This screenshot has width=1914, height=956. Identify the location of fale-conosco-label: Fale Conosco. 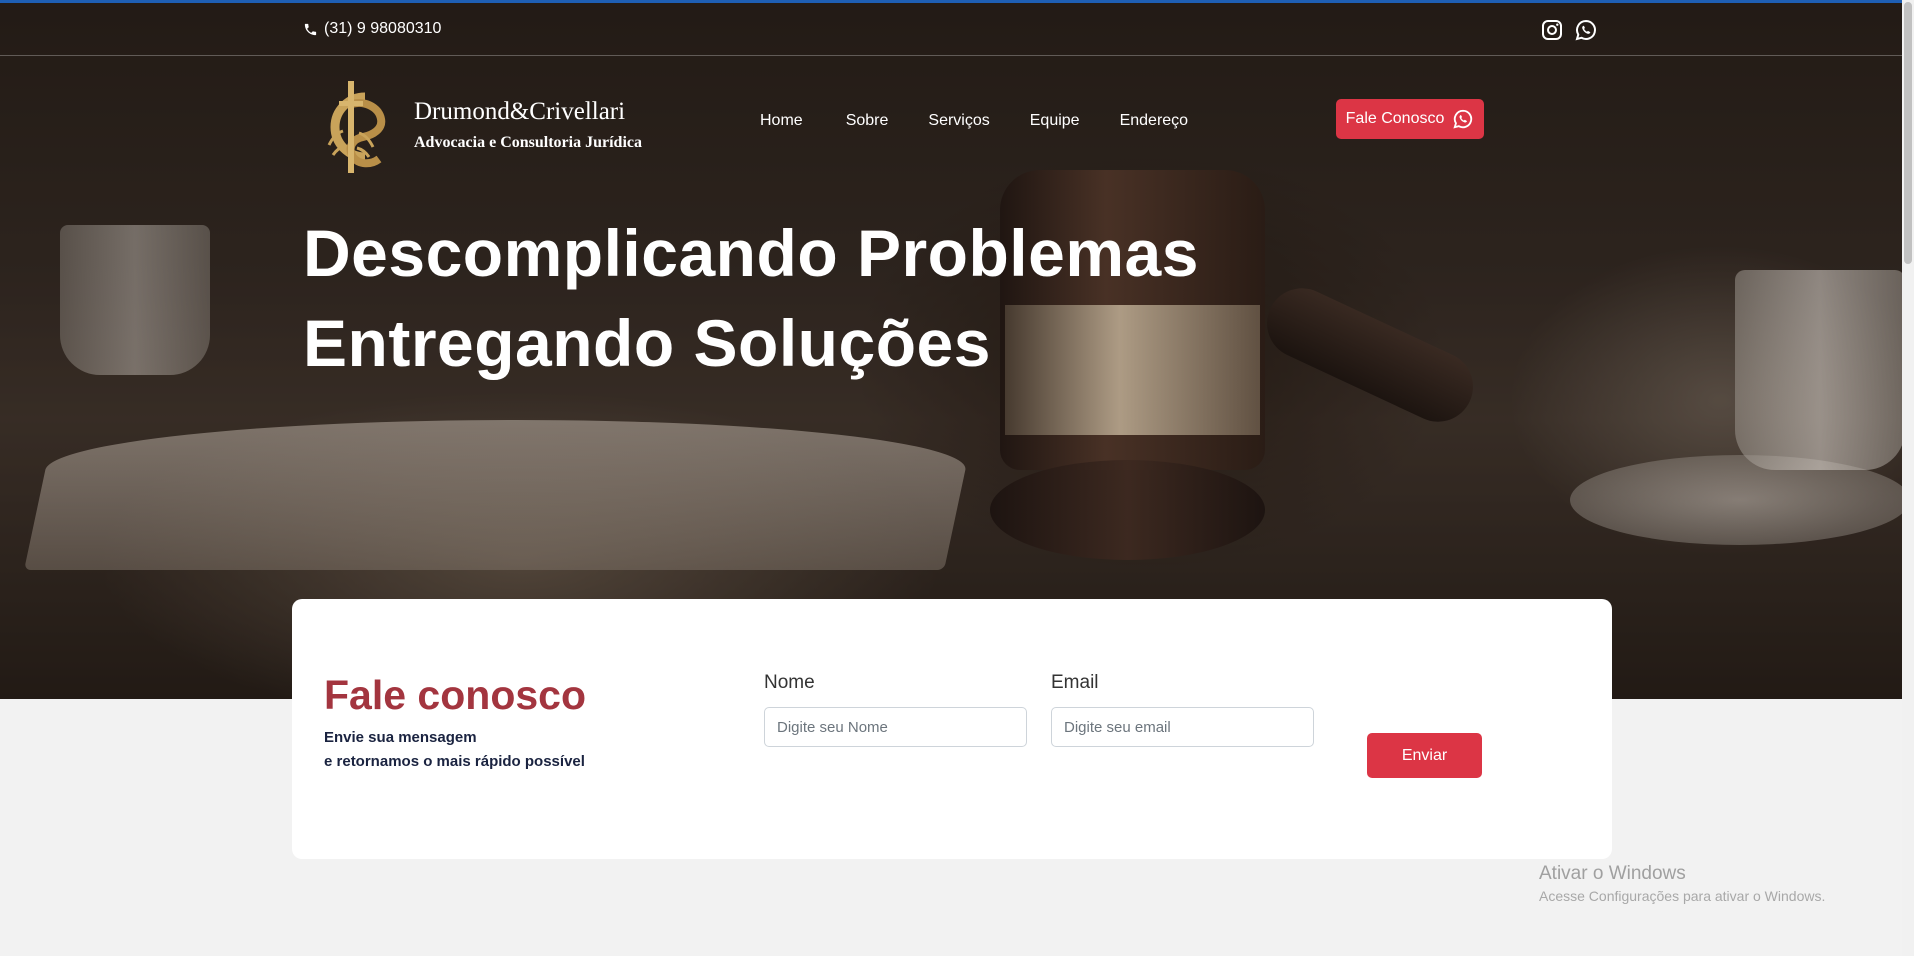
(1395, 118).